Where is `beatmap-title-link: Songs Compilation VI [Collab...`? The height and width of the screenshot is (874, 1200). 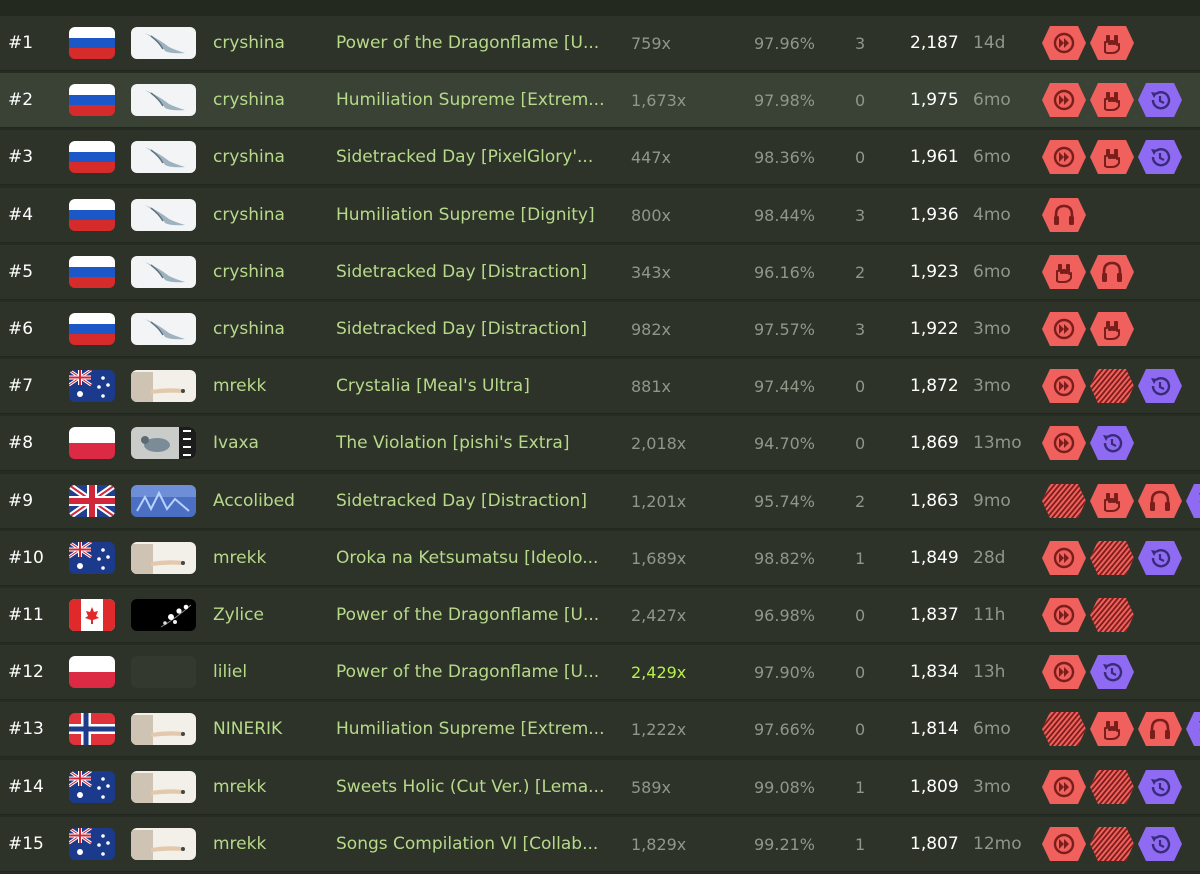
beatmap-title-link: Songs Compilation VI [Collab... is located at coordinates (477, 844).